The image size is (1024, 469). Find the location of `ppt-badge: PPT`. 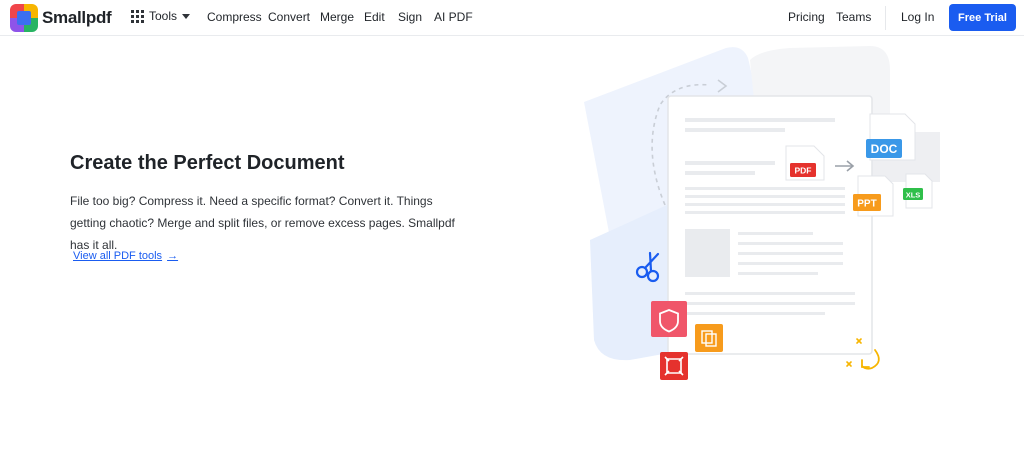

ppt-badge: PPT is located at coordinates (866, 204).